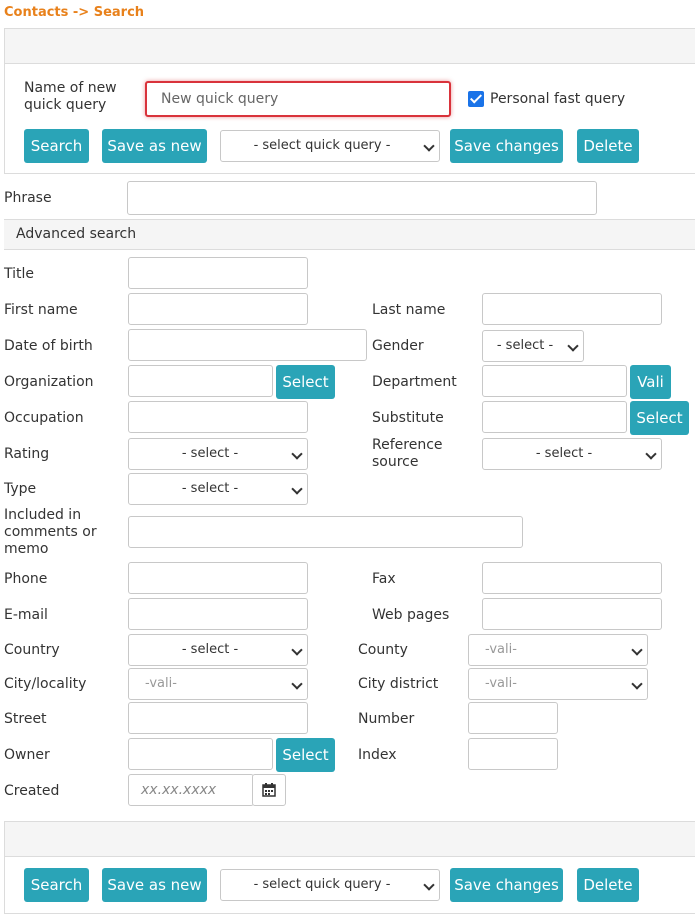 This screenshot has width=695, height=916. Describe the element at coordinates (70, 96) in the screenshot. I see `query-name-label: Name of new quick query` at that location.